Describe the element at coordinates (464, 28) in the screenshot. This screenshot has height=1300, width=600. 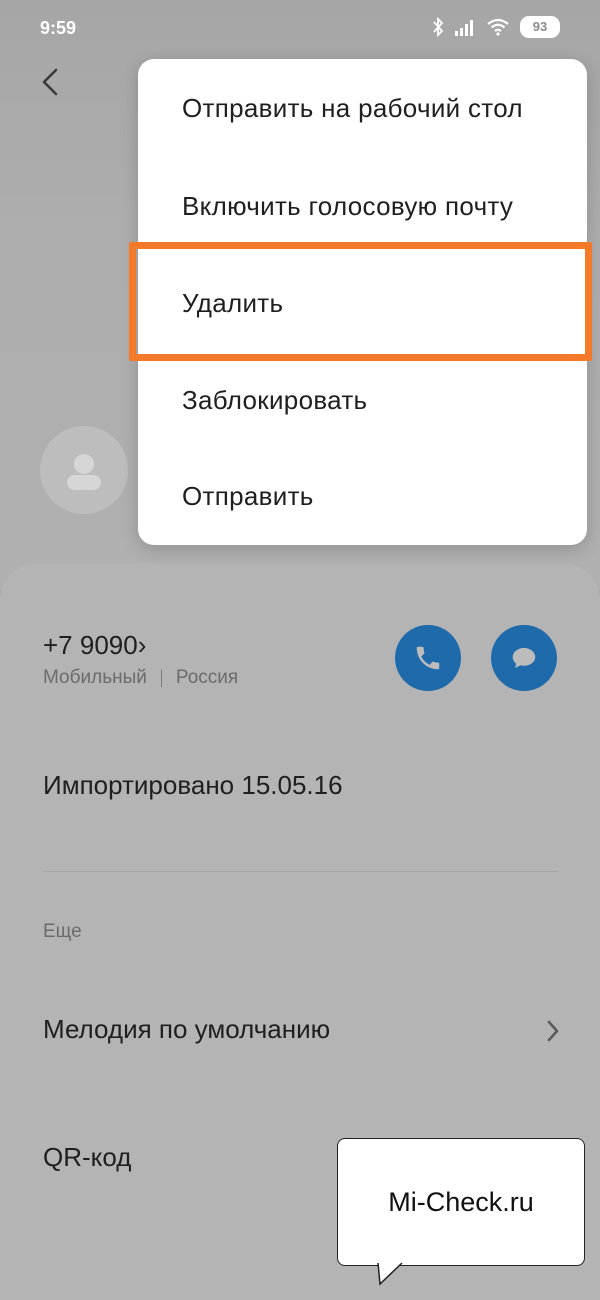
I see `signal-icon` at that location.